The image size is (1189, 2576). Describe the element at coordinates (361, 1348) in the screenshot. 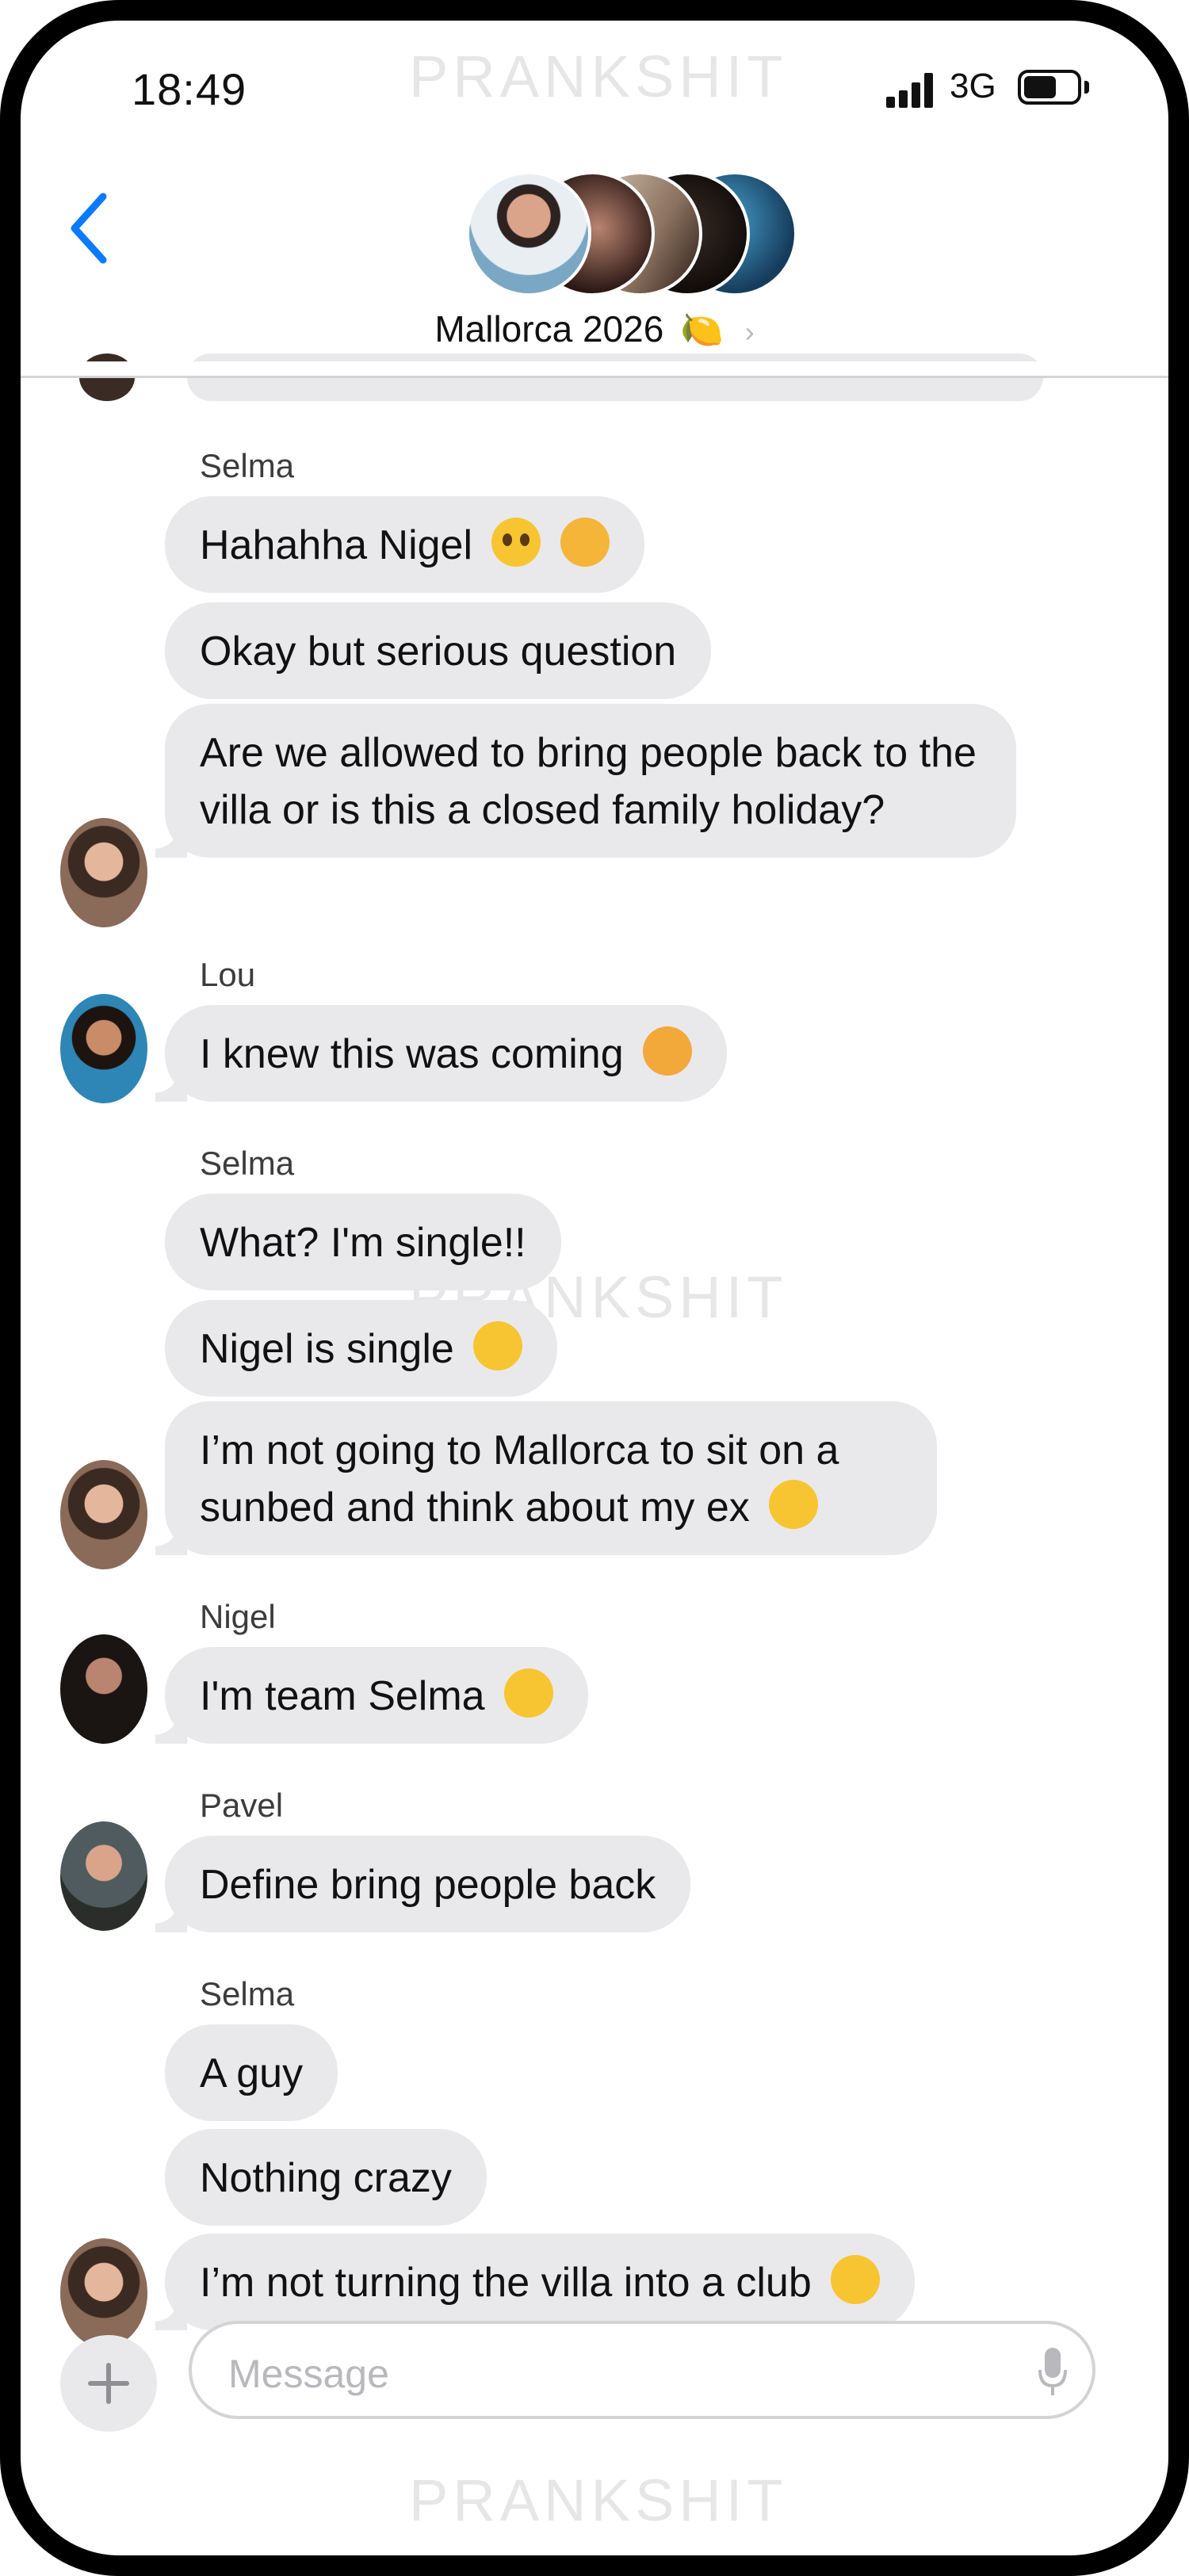

I see `message-bubble: Nigel is single` at that location.